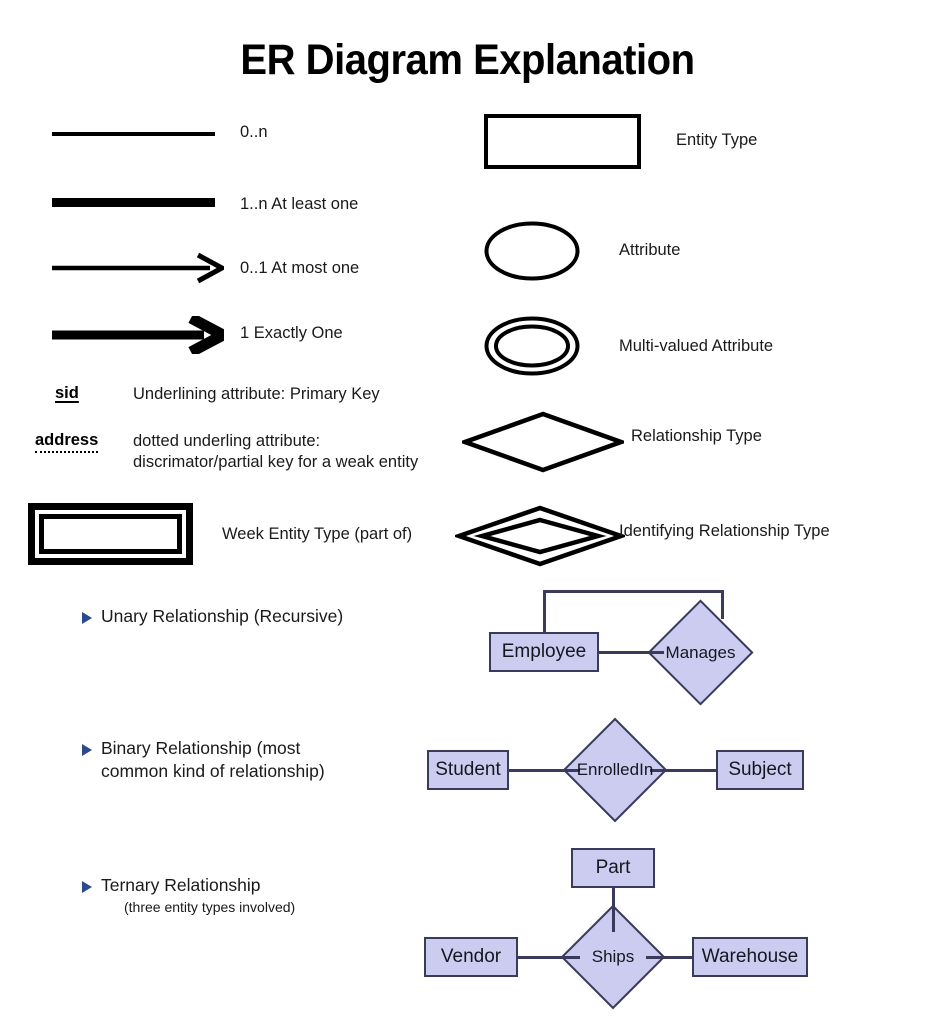  I want to click on cardinality-symbol-thick-arrow, so click(138, 335).